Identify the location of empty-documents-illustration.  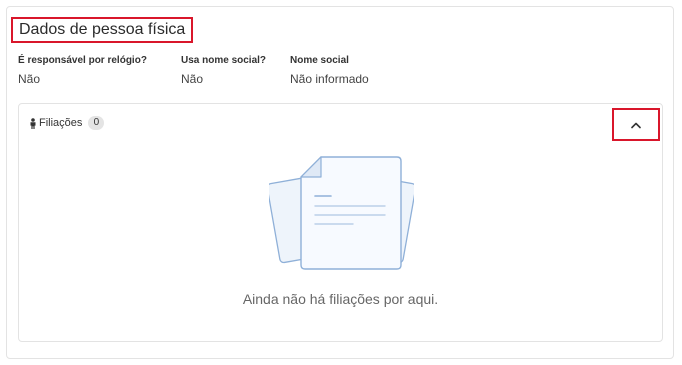
(341, 213).